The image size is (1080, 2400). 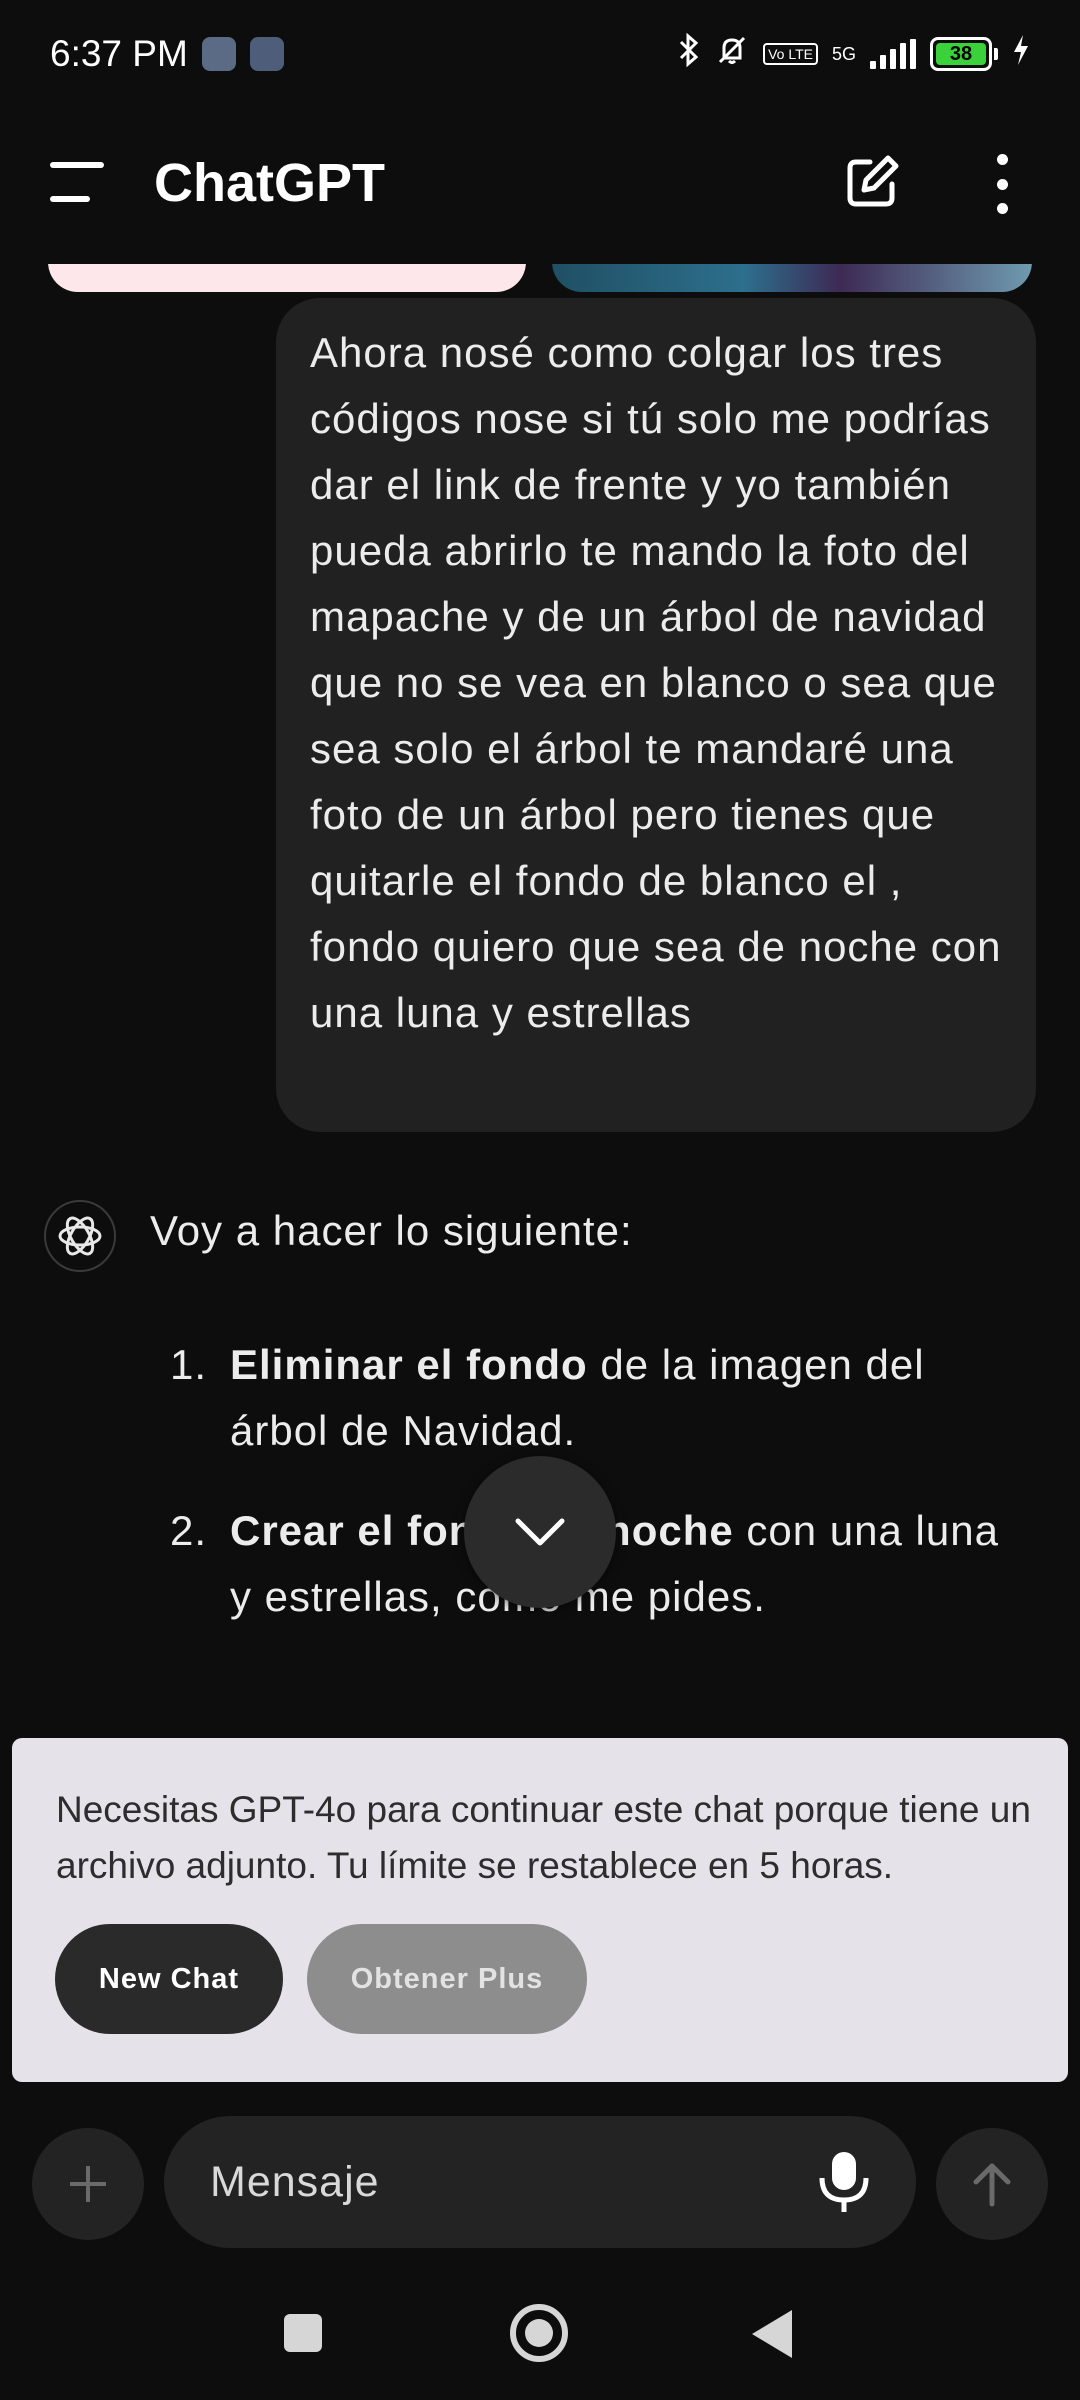 I want to click on scroll-to-bottom-button, so click(x=540, y=1532).